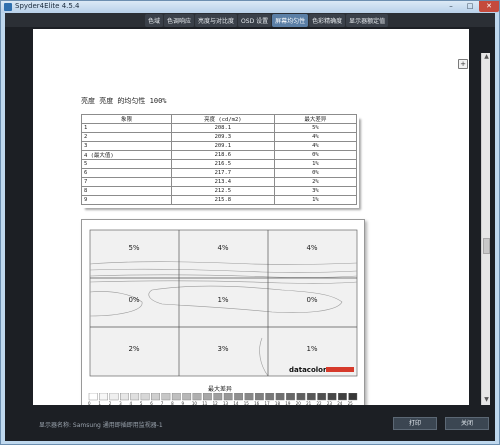 The height and width of the screenshot is (445, 500). Describe the element at coordinates (126, 119) in the screenshot. I see `col-header-quadrant: 象限` at that location.